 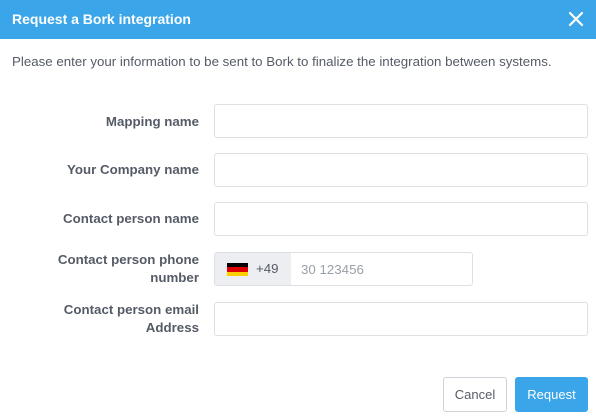 I want to click on email-label-line1: Contact person email, so click(x=131, y=309).